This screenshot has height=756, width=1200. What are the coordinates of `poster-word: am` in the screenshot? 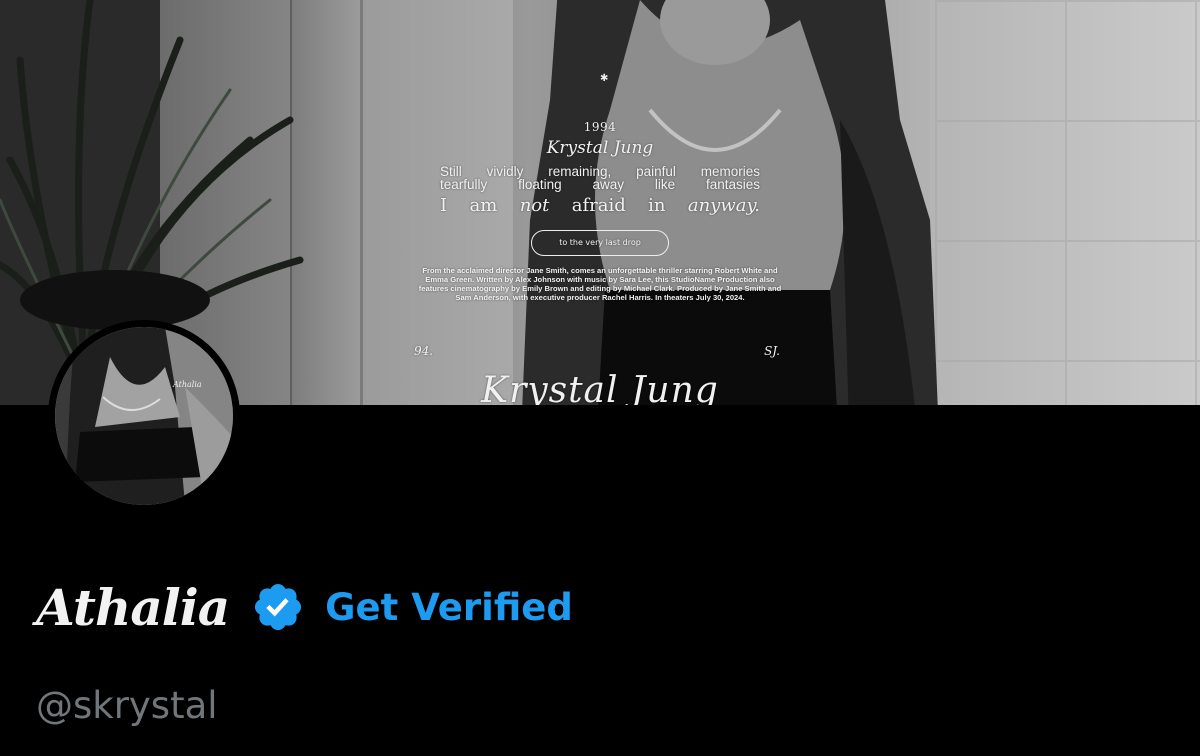 It's located at (483, 205).